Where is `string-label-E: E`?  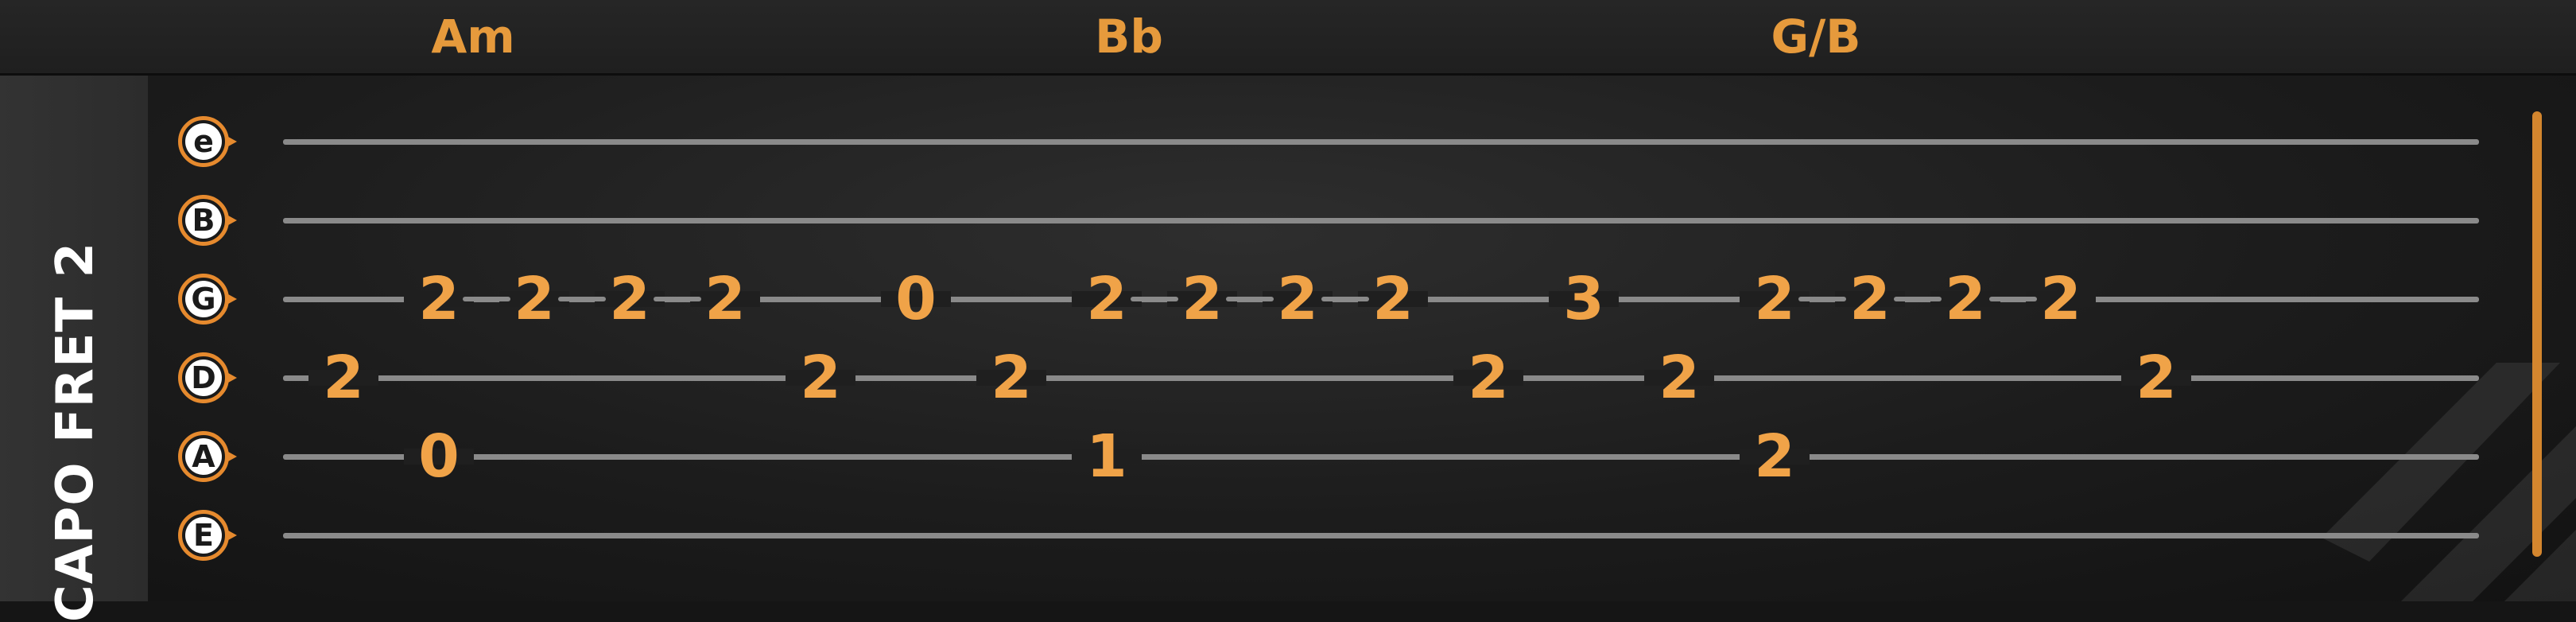 string-label-E: E is located at coordinates (203, 536).